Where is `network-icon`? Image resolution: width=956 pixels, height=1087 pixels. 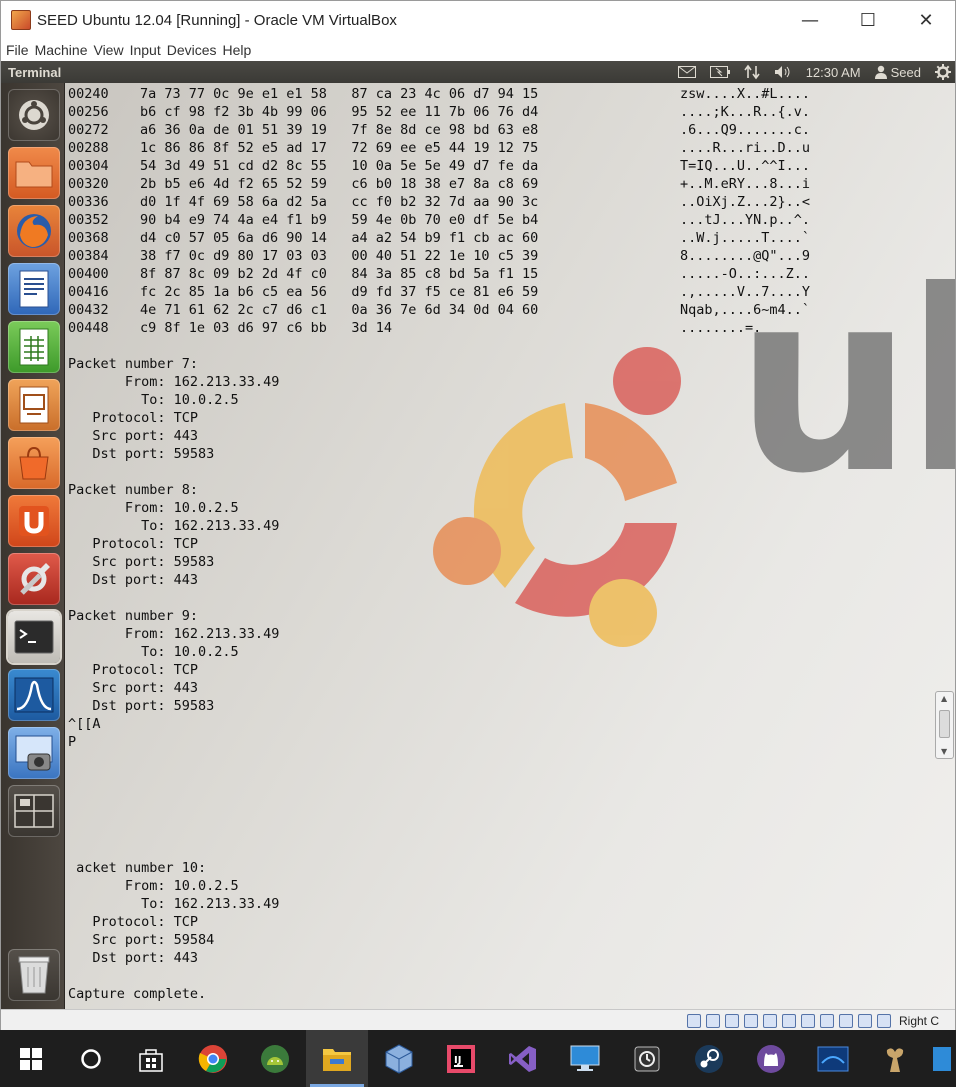 network-icon is located at coordinates (752, 72).